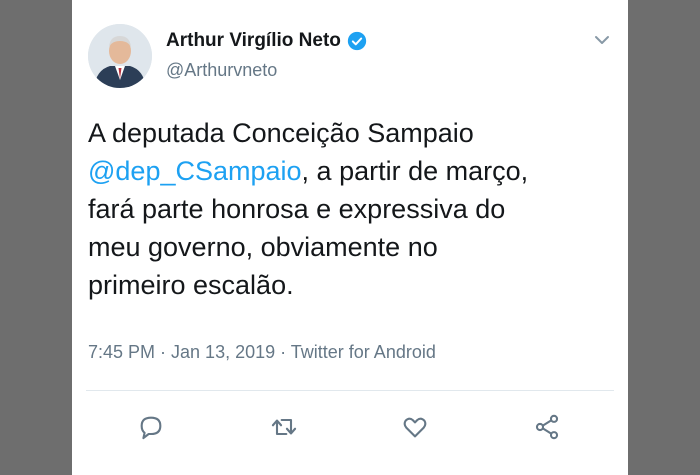 Image resolution: width=700 pixels, height=475 pixels. I want to click on verified-badge-icon, so click(357, 41).